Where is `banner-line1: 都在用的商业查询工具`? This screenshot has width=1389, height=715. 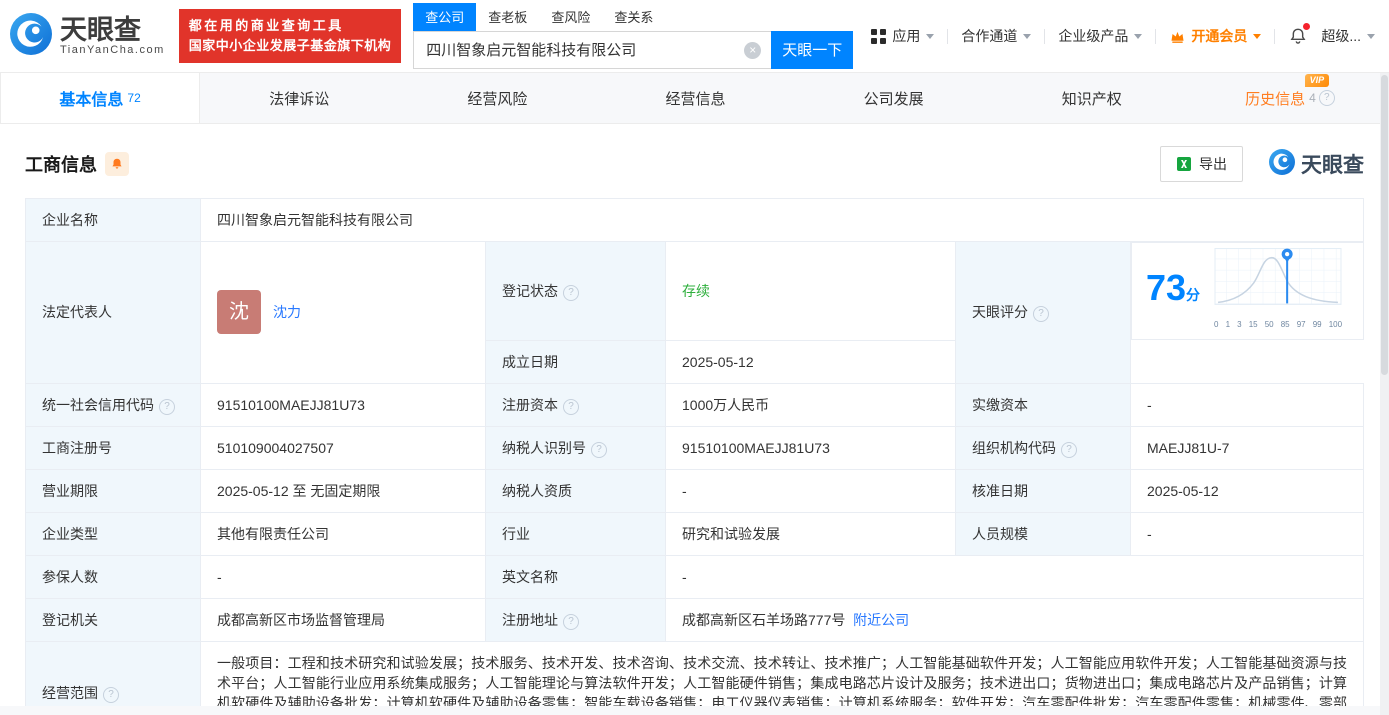
banner-line1: 都在用的商业查询工具 is located at coordinates (266, 25).